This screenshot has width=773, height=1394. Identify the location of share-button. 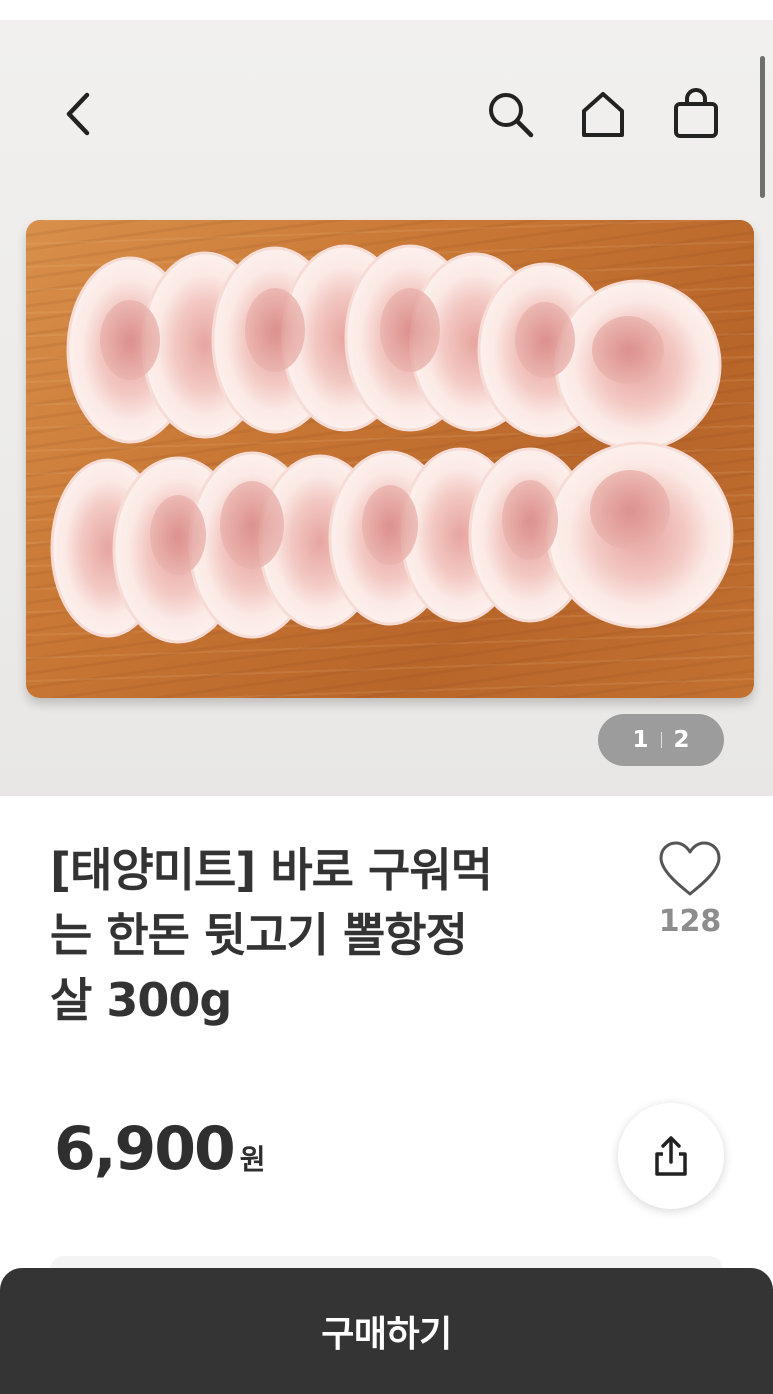
(671, 1156).